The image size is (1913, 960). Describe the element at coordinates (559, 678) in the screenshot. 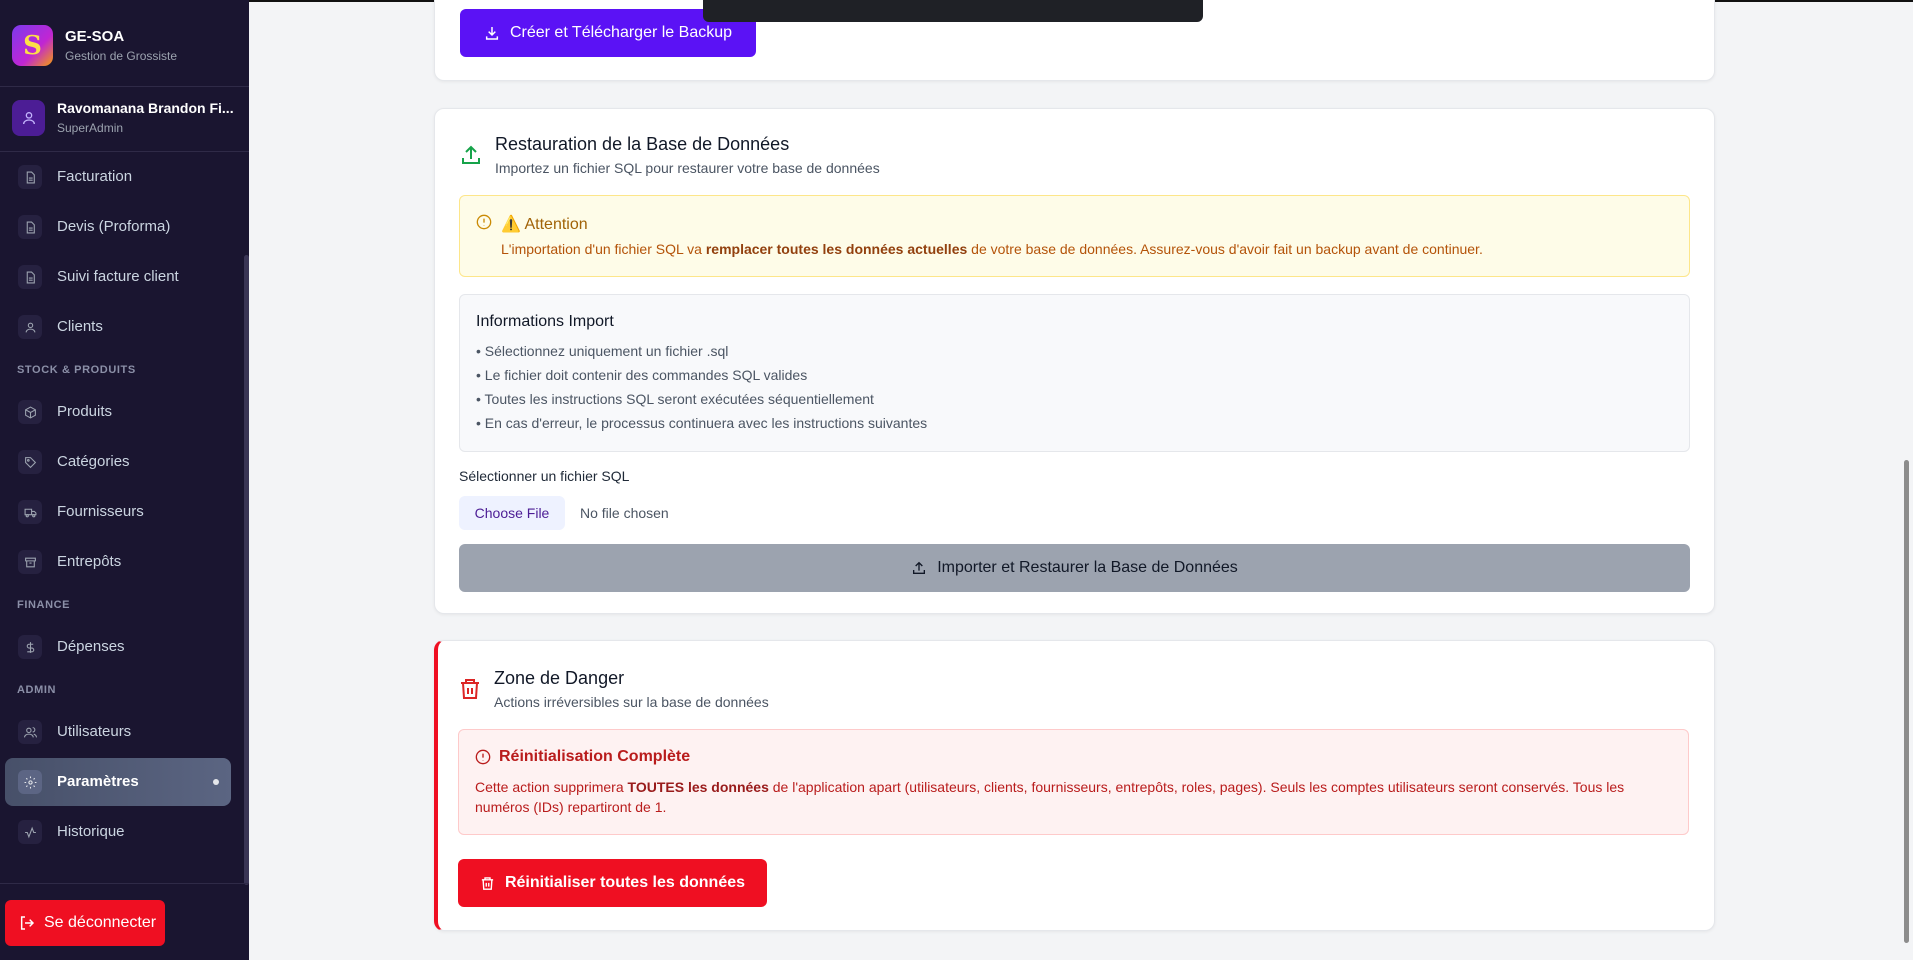

I see `danger-title: Zone de Danger` at that location.